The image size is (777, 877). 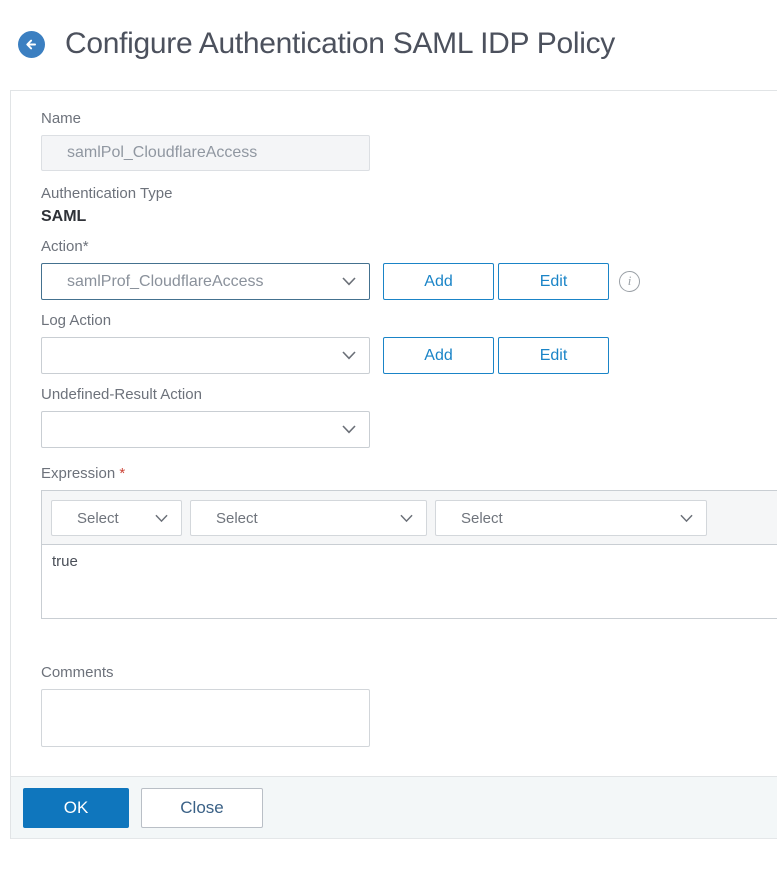 I want to click on comments-textarea, so click(x=205, y=718).